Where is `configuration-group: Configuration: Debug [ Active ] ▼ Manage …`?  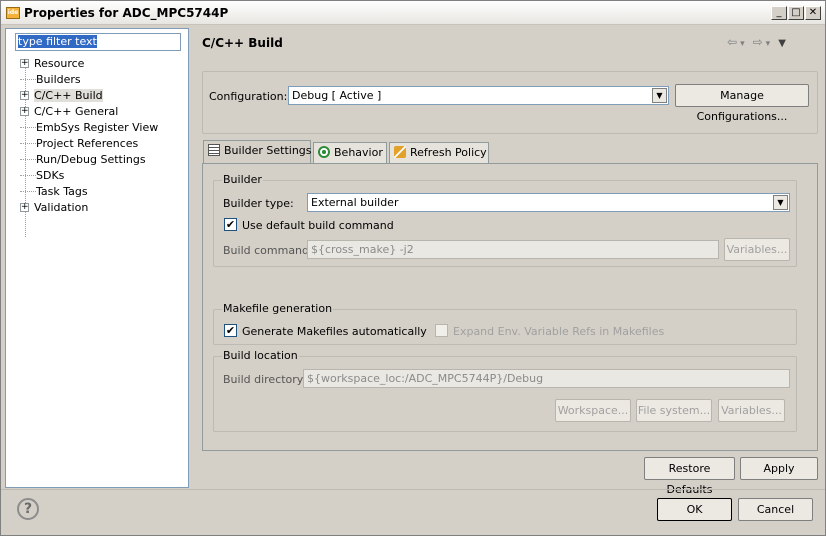 configuration-group: Configuration: Debug [ Active ] ▼ Manage … is located at coordinates (510, 102).